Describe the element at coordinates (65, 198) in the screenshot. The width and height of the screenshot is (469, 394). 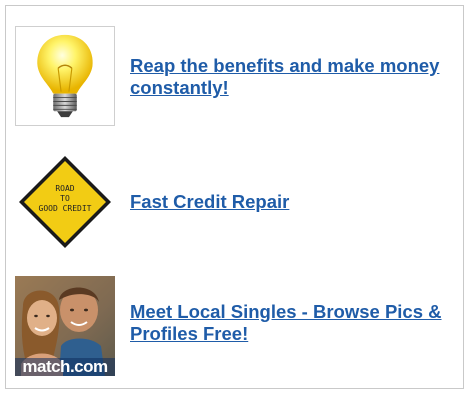
I see `sign-text-to: TO` at that location.